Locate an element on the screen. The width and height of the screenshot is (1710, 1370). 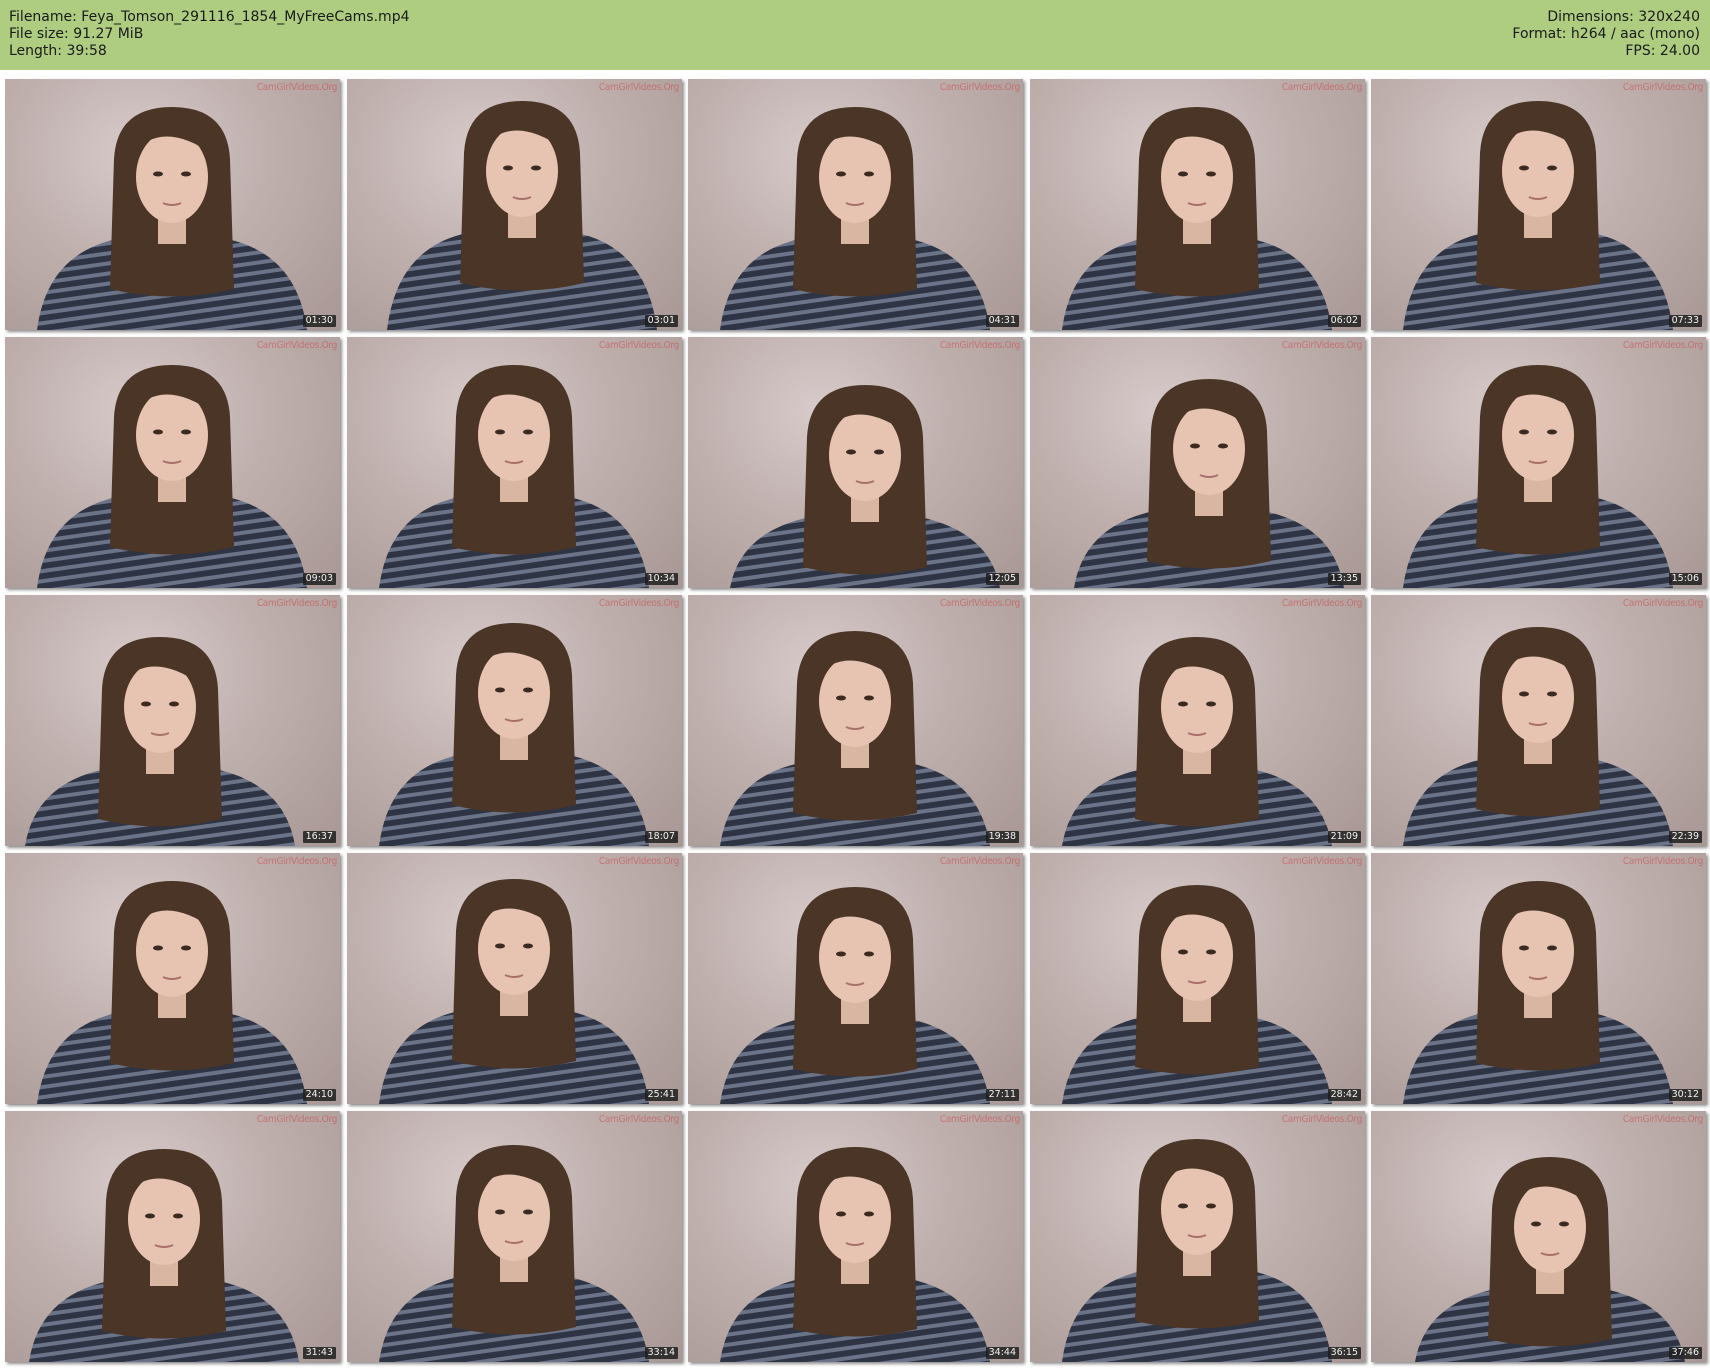
timestamp-label: 03:01 is located at coordinates (661, 321).